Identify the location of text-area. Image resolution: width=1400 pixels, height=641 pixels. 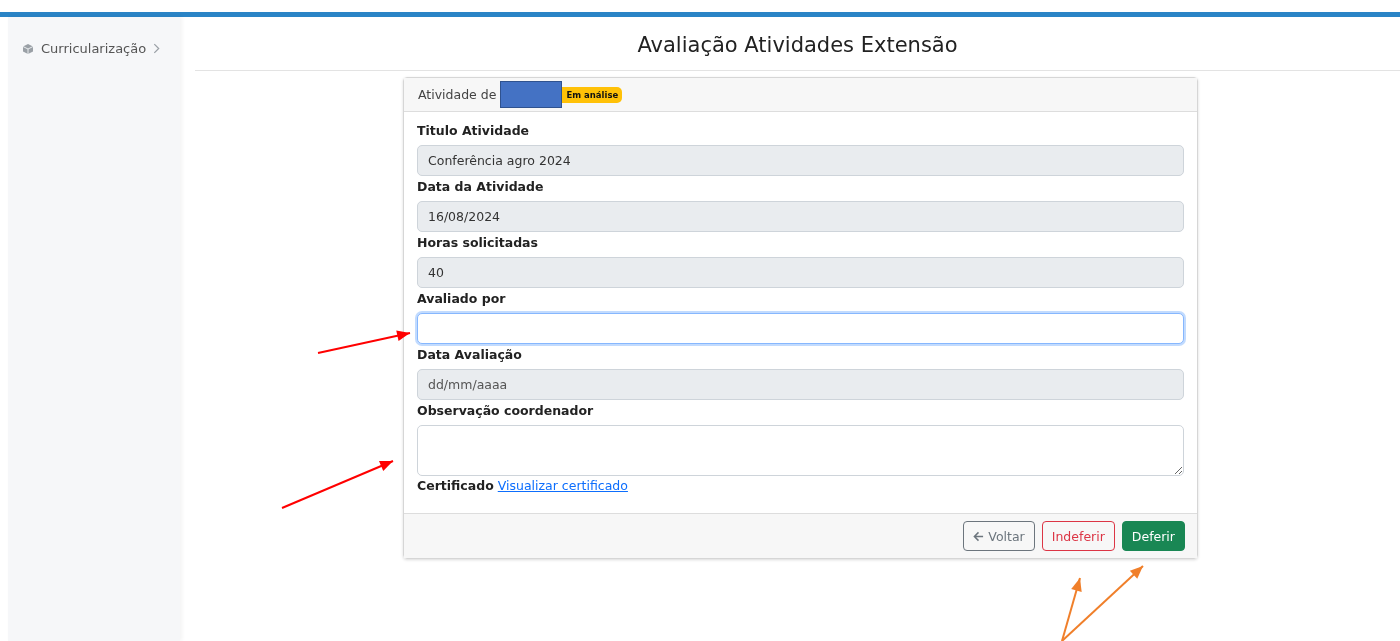
(800, 450).